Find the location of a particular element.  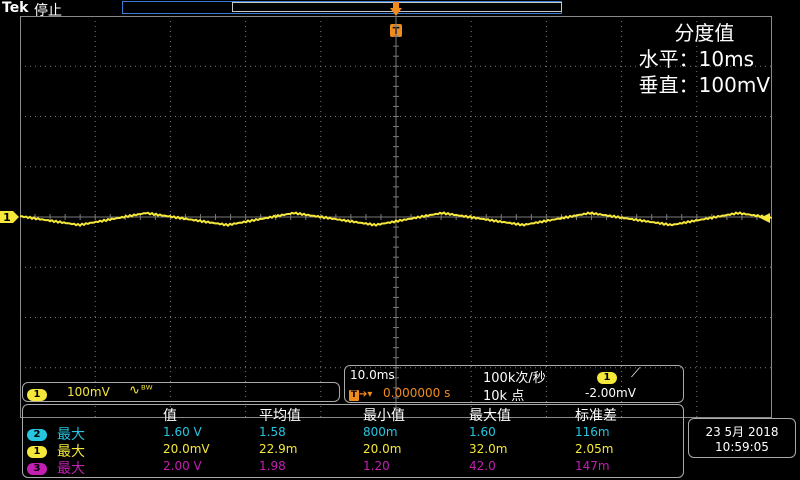

bandwidth-limit-icon: ᴮᵂ is located at coordinates (147, 389).